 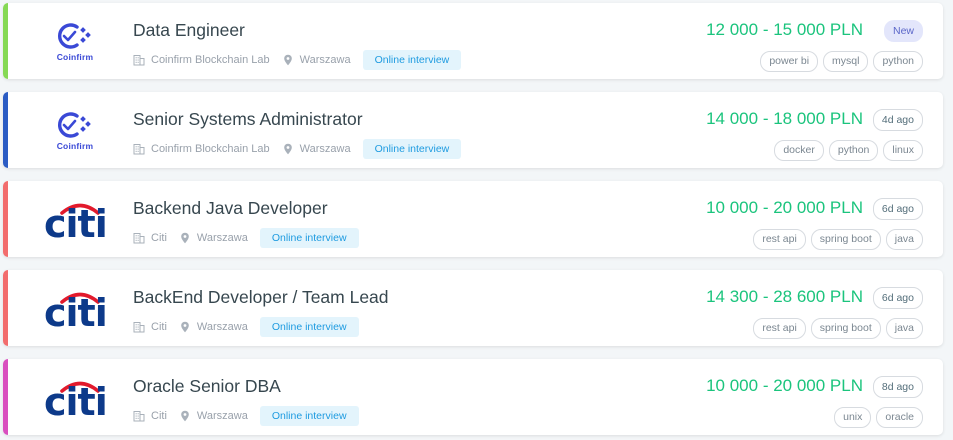 I want to click on skill-tag: linux, so click(x=903, y=150).